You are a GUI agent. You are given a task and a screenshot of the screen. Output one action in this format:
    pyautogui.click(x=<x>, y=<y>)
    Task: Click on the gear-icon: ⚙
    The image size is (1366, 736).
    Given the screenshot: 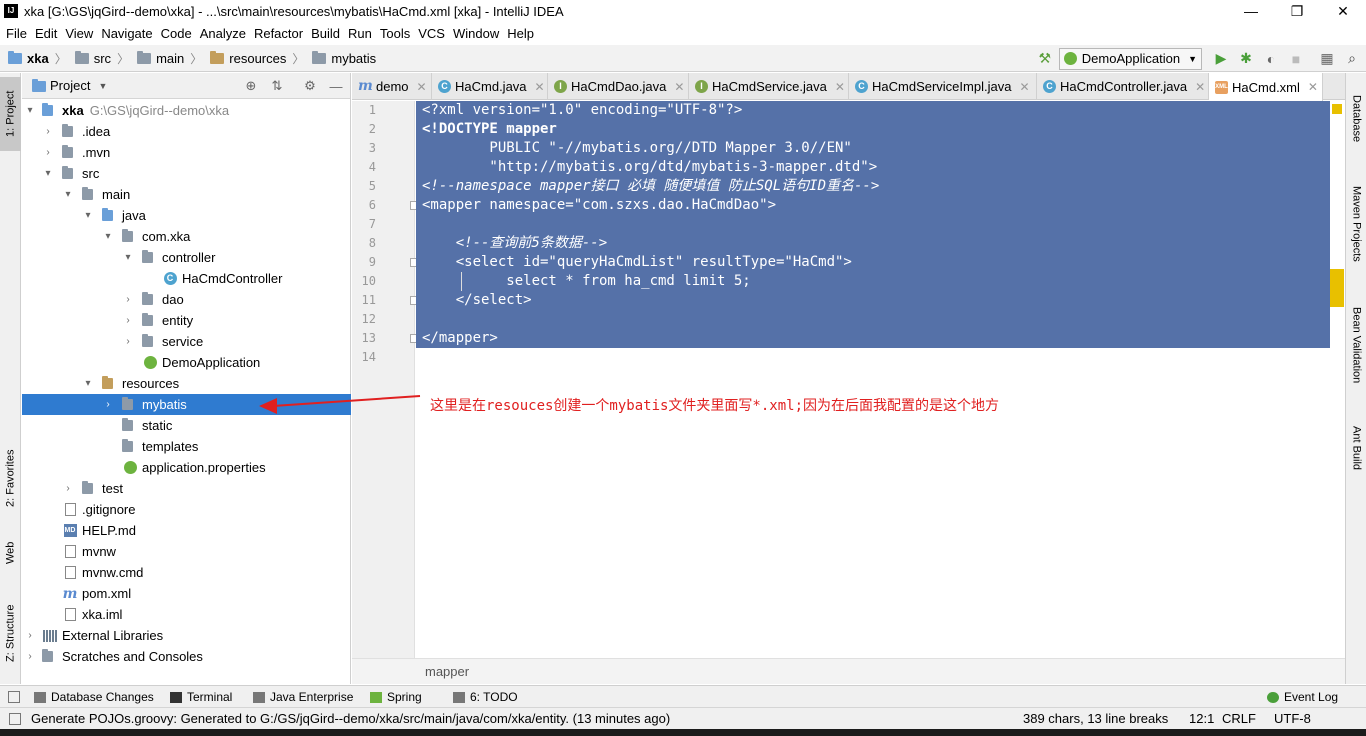 What is the action you would take?
    pyautogui.click(x=310, y=86)
    